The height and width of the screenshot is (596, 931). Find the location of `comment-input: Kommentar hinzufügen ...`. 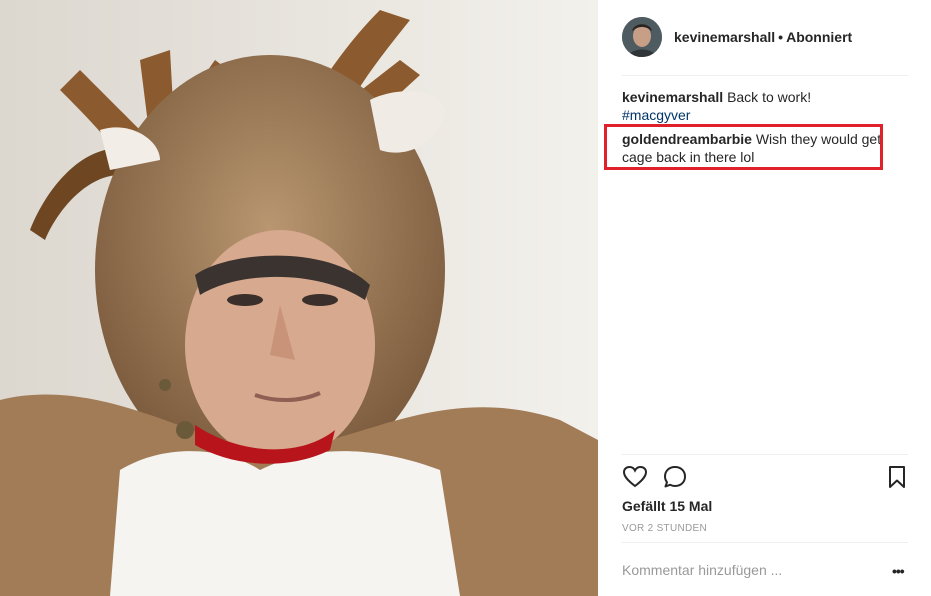

comment-input: Kommentar hinzufügen ... is located at coordinates (722, 570).